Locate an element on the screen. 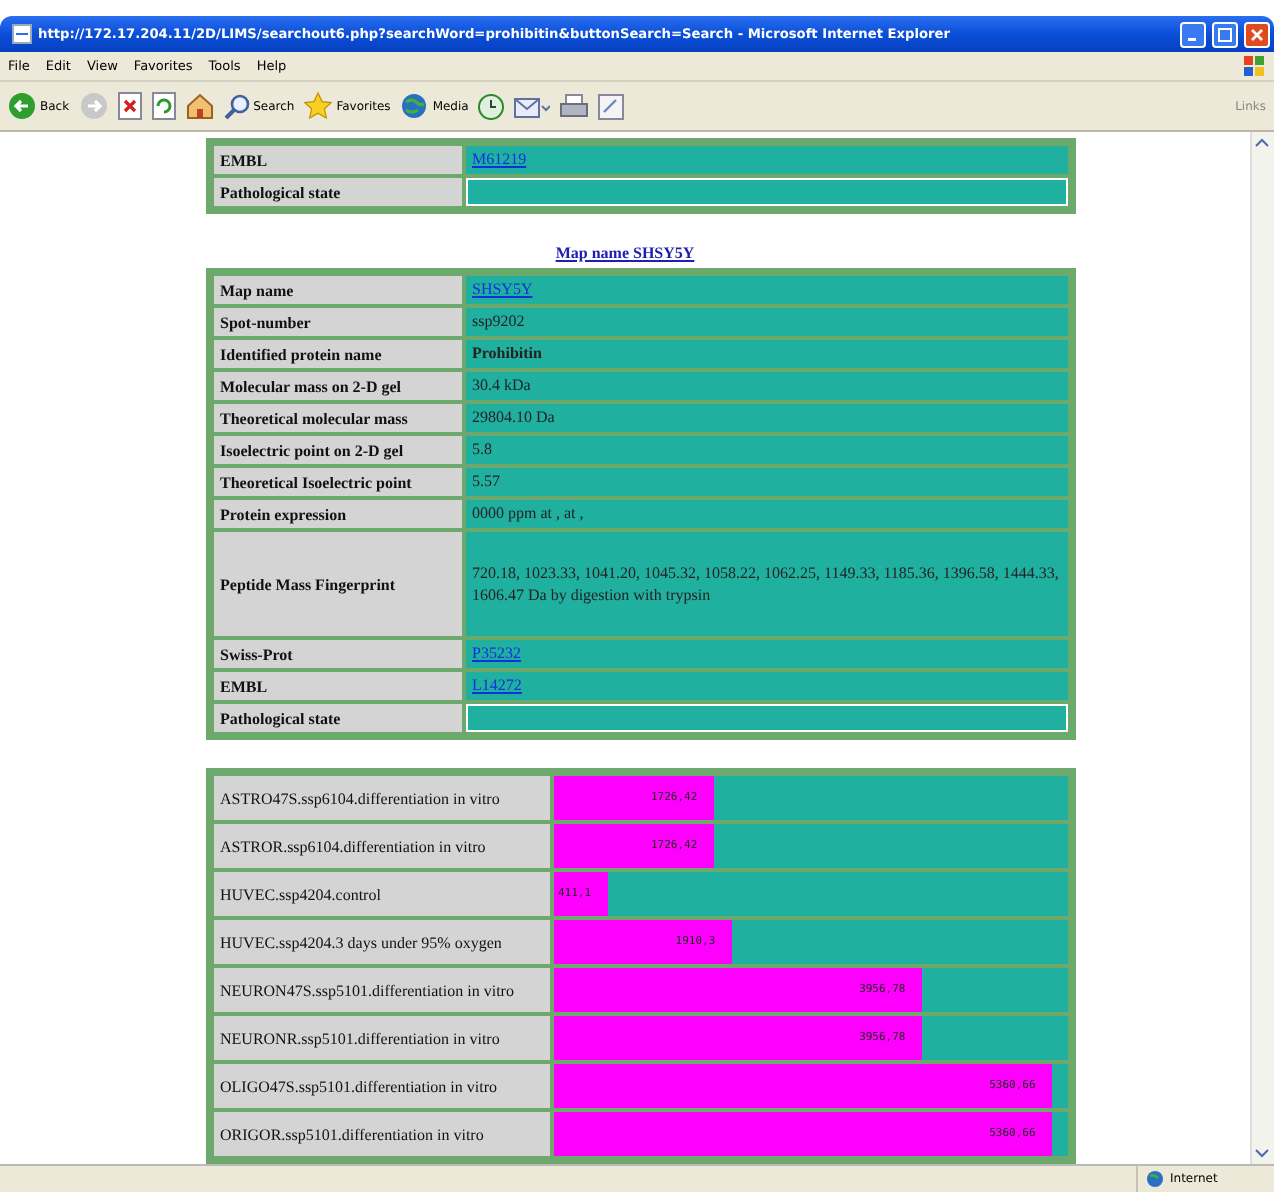 The image size is (1274, 1192). stop-icon is located at coordinates (129, 106).